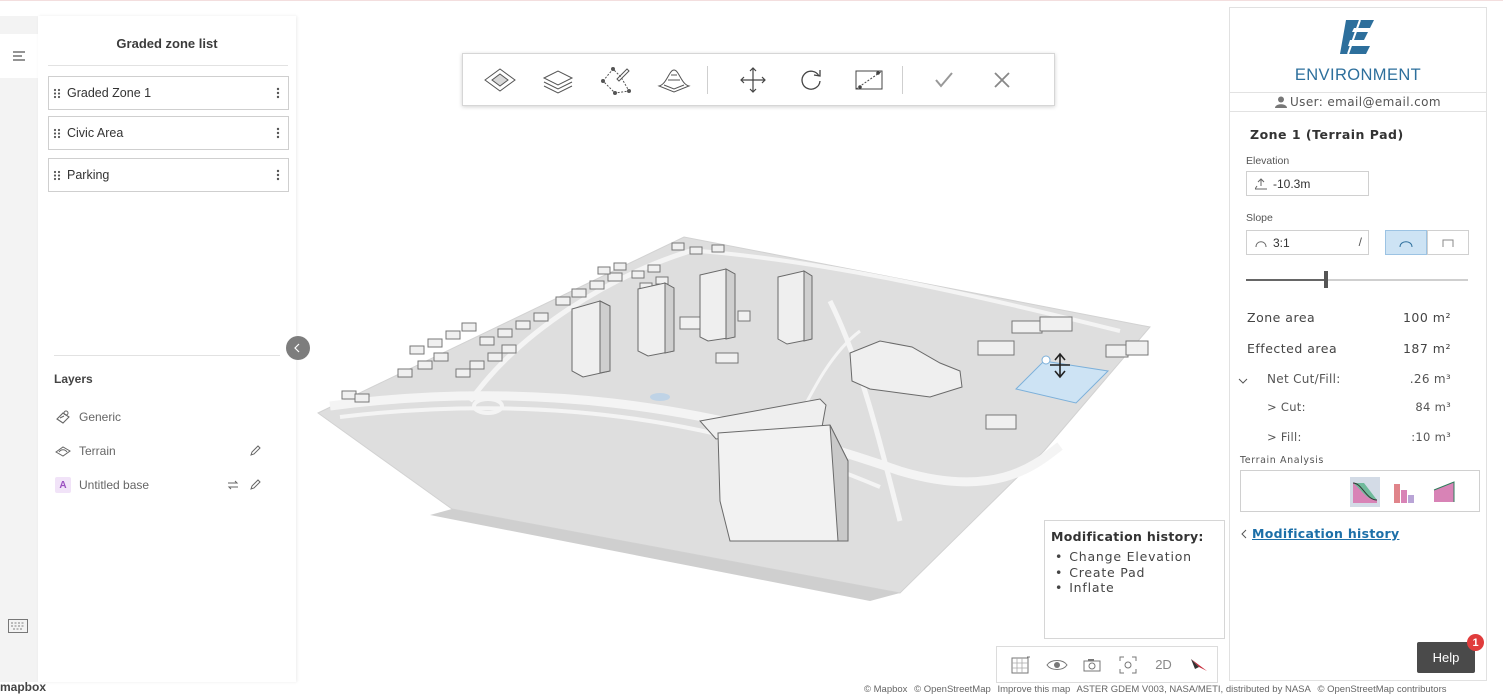 Image resolution: width=1503 pixels, height=694 pixels. I want to click on slope-slider-thumb, so click(1325, 279).